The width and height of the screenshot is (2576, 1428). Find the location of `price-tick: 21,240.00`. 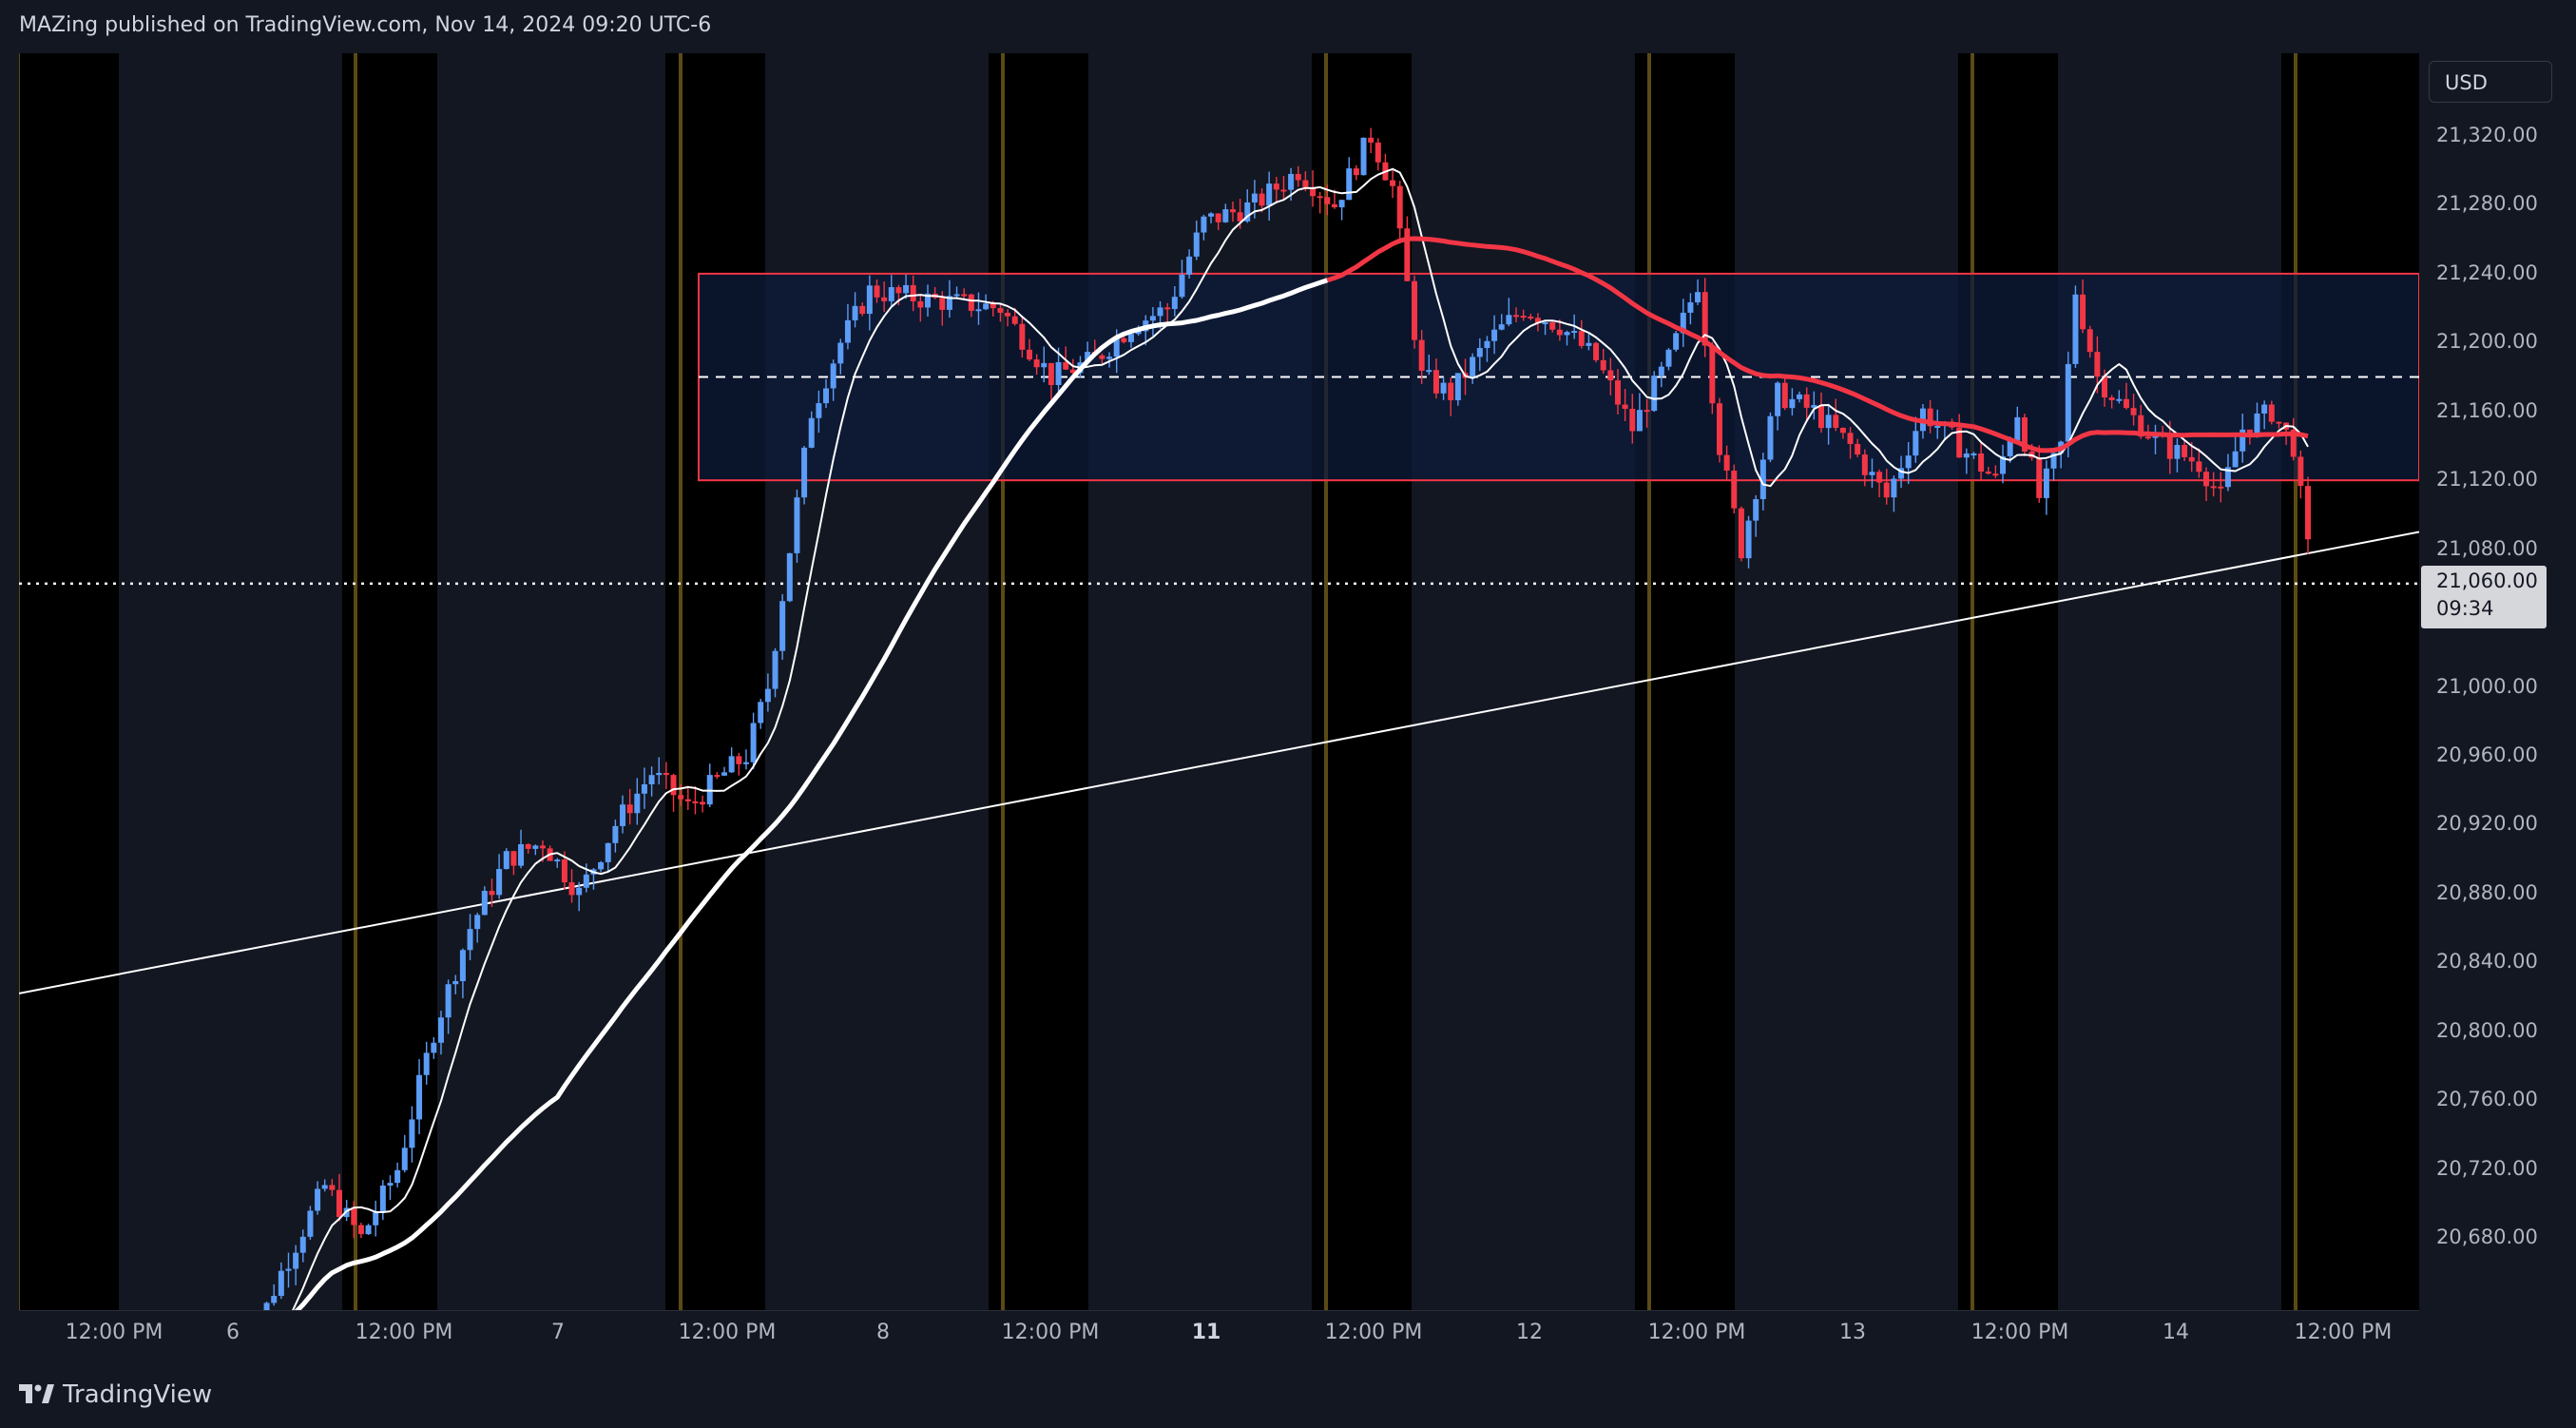

price-tick: 21,240.00 is located at coordinates (2487, 273).